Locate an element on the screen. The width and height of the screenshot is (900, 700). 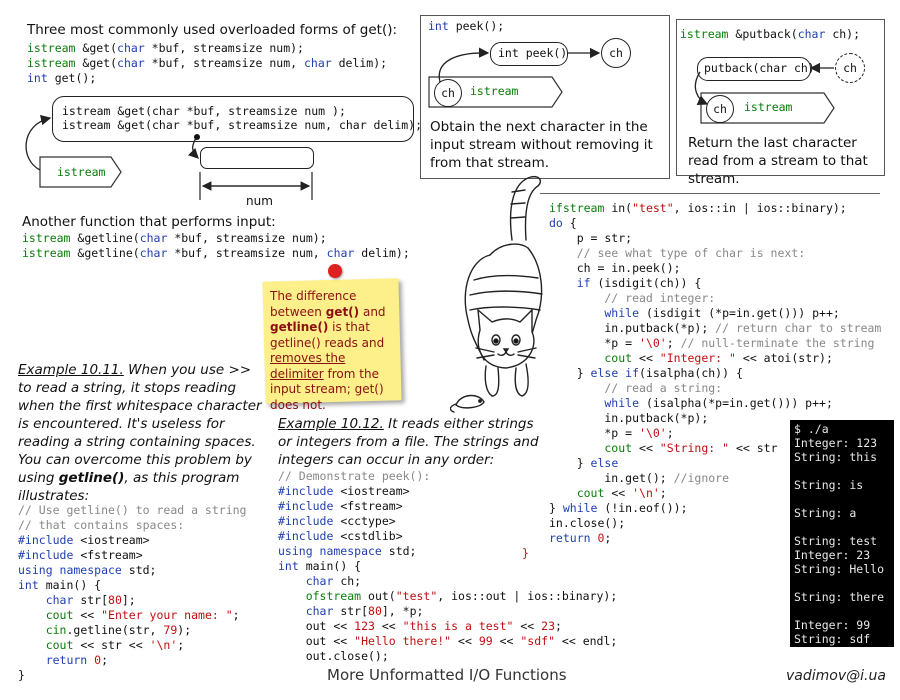
terminal-line: String: test is located at coordinates (836, 541).